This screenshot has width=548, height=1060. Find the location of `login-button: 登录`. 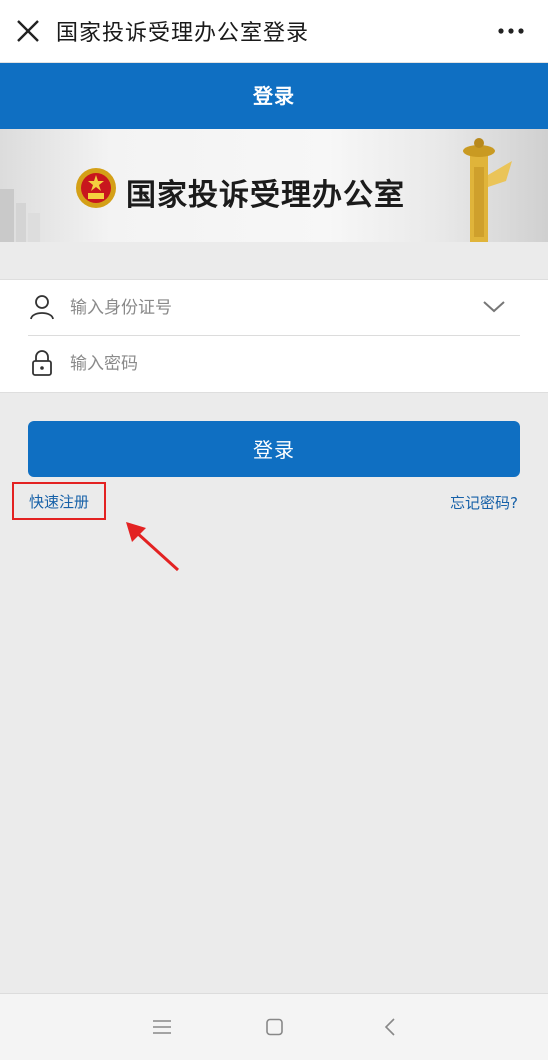

login-button: 登录 is located at coordinates (274, 449).